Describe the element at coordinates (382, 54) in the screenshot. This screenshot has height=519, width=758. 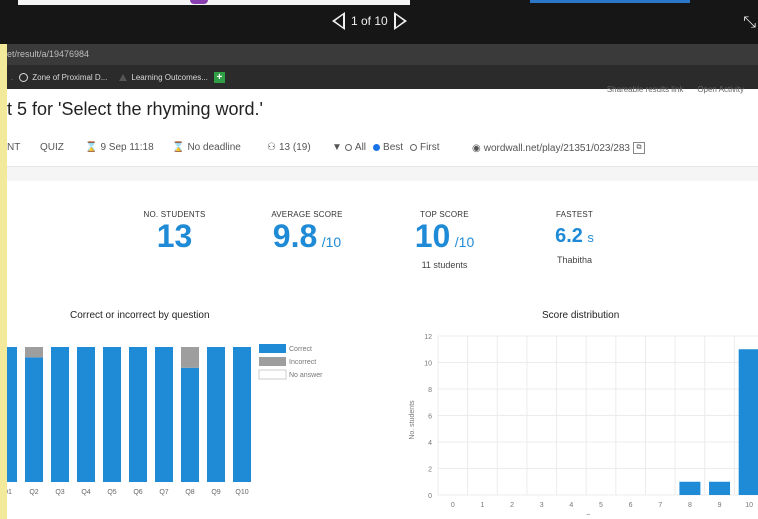
I see `address-bar: et/result/a/19476984` at that location.